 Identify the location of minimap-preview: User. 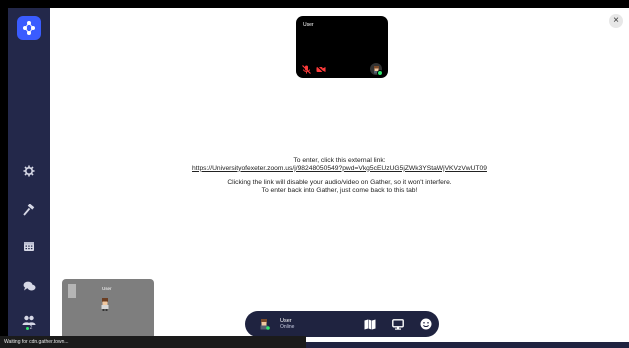
(108, 310).